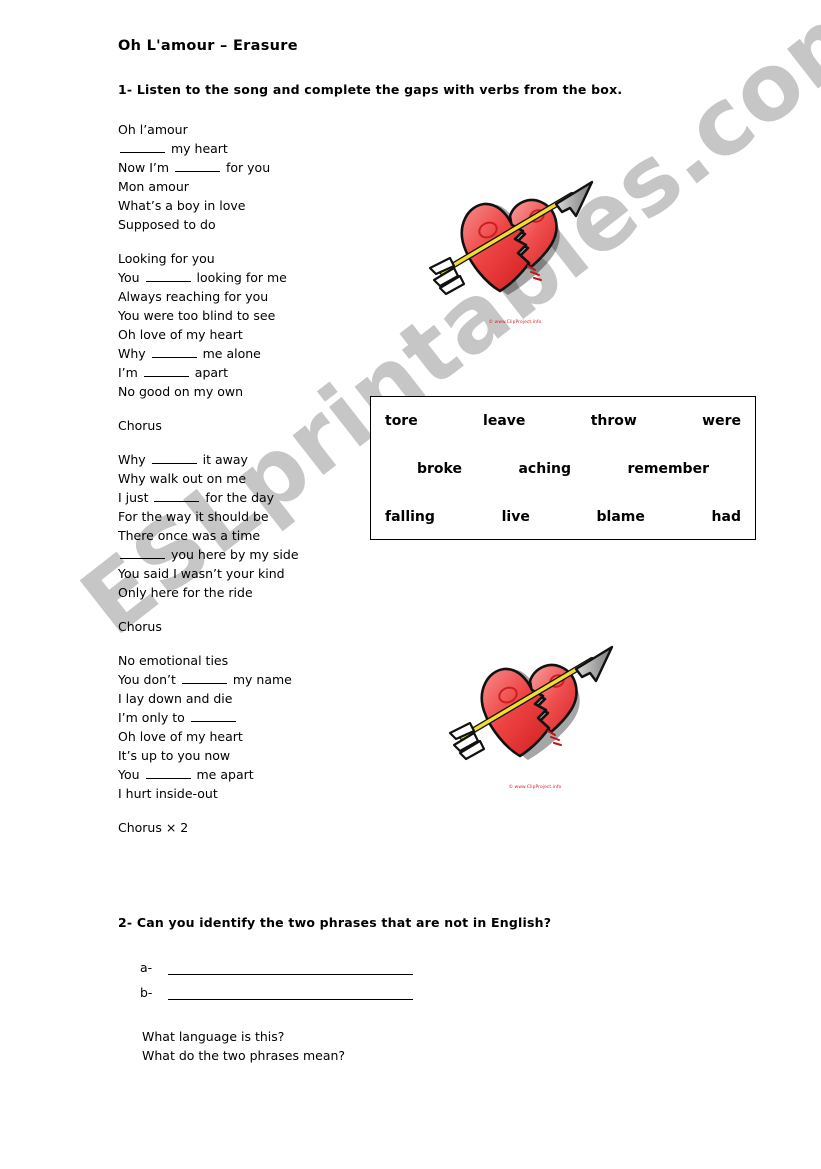 This screenshot has height=1169, width=821. What do you see at coordinates (248, 148) in the screenshot?
I see `lyric-line: my heart` at bounding box center [248, 148].